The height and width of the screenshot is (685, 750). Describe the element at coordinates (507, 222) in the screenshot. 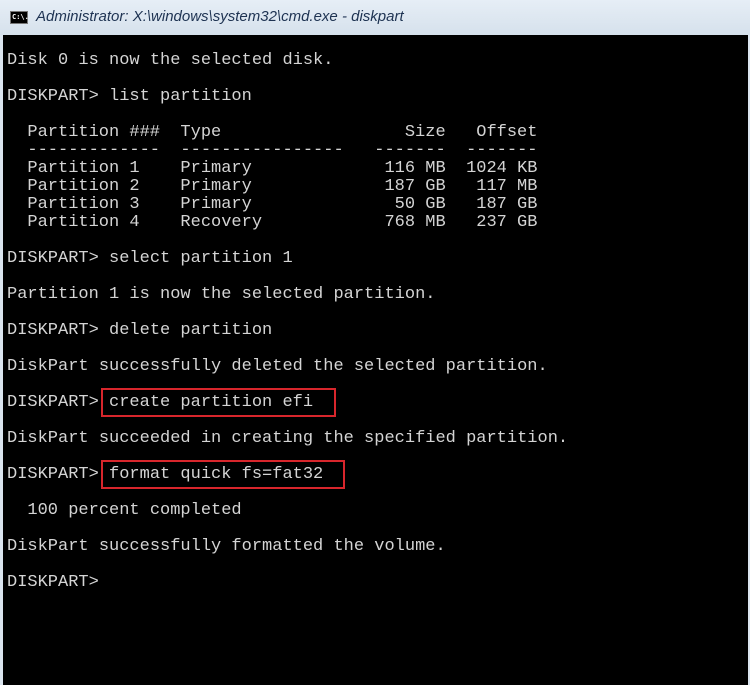

I see `table-cell: 237 GB` at that location.